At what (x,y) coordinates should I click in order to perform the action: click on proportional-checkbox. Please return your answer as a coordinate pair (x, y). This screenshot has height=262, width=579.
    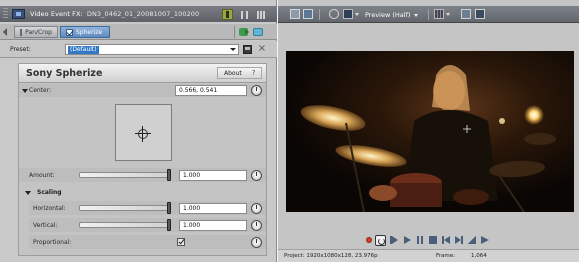
    Looking at the image, I should click on (181, 241).